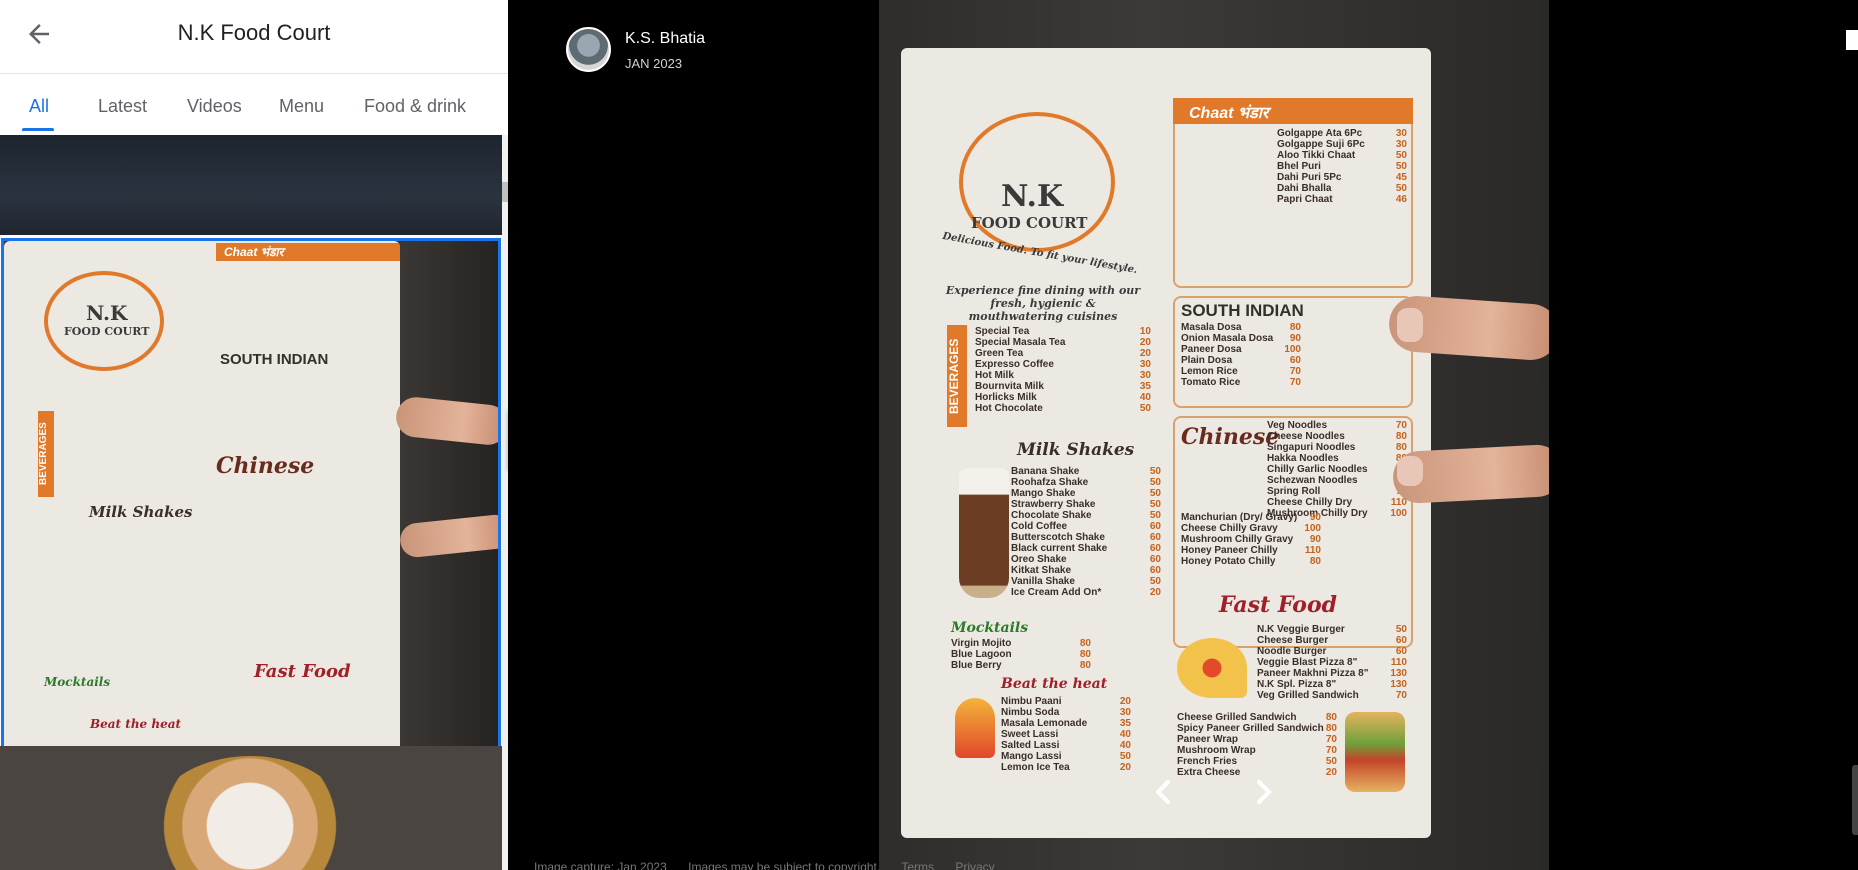 The image size is (1858, 870). Describe the element at coordinates (1031, 756) in the screenshot. I see `menu-item-name: Mango Lassi` at that location.